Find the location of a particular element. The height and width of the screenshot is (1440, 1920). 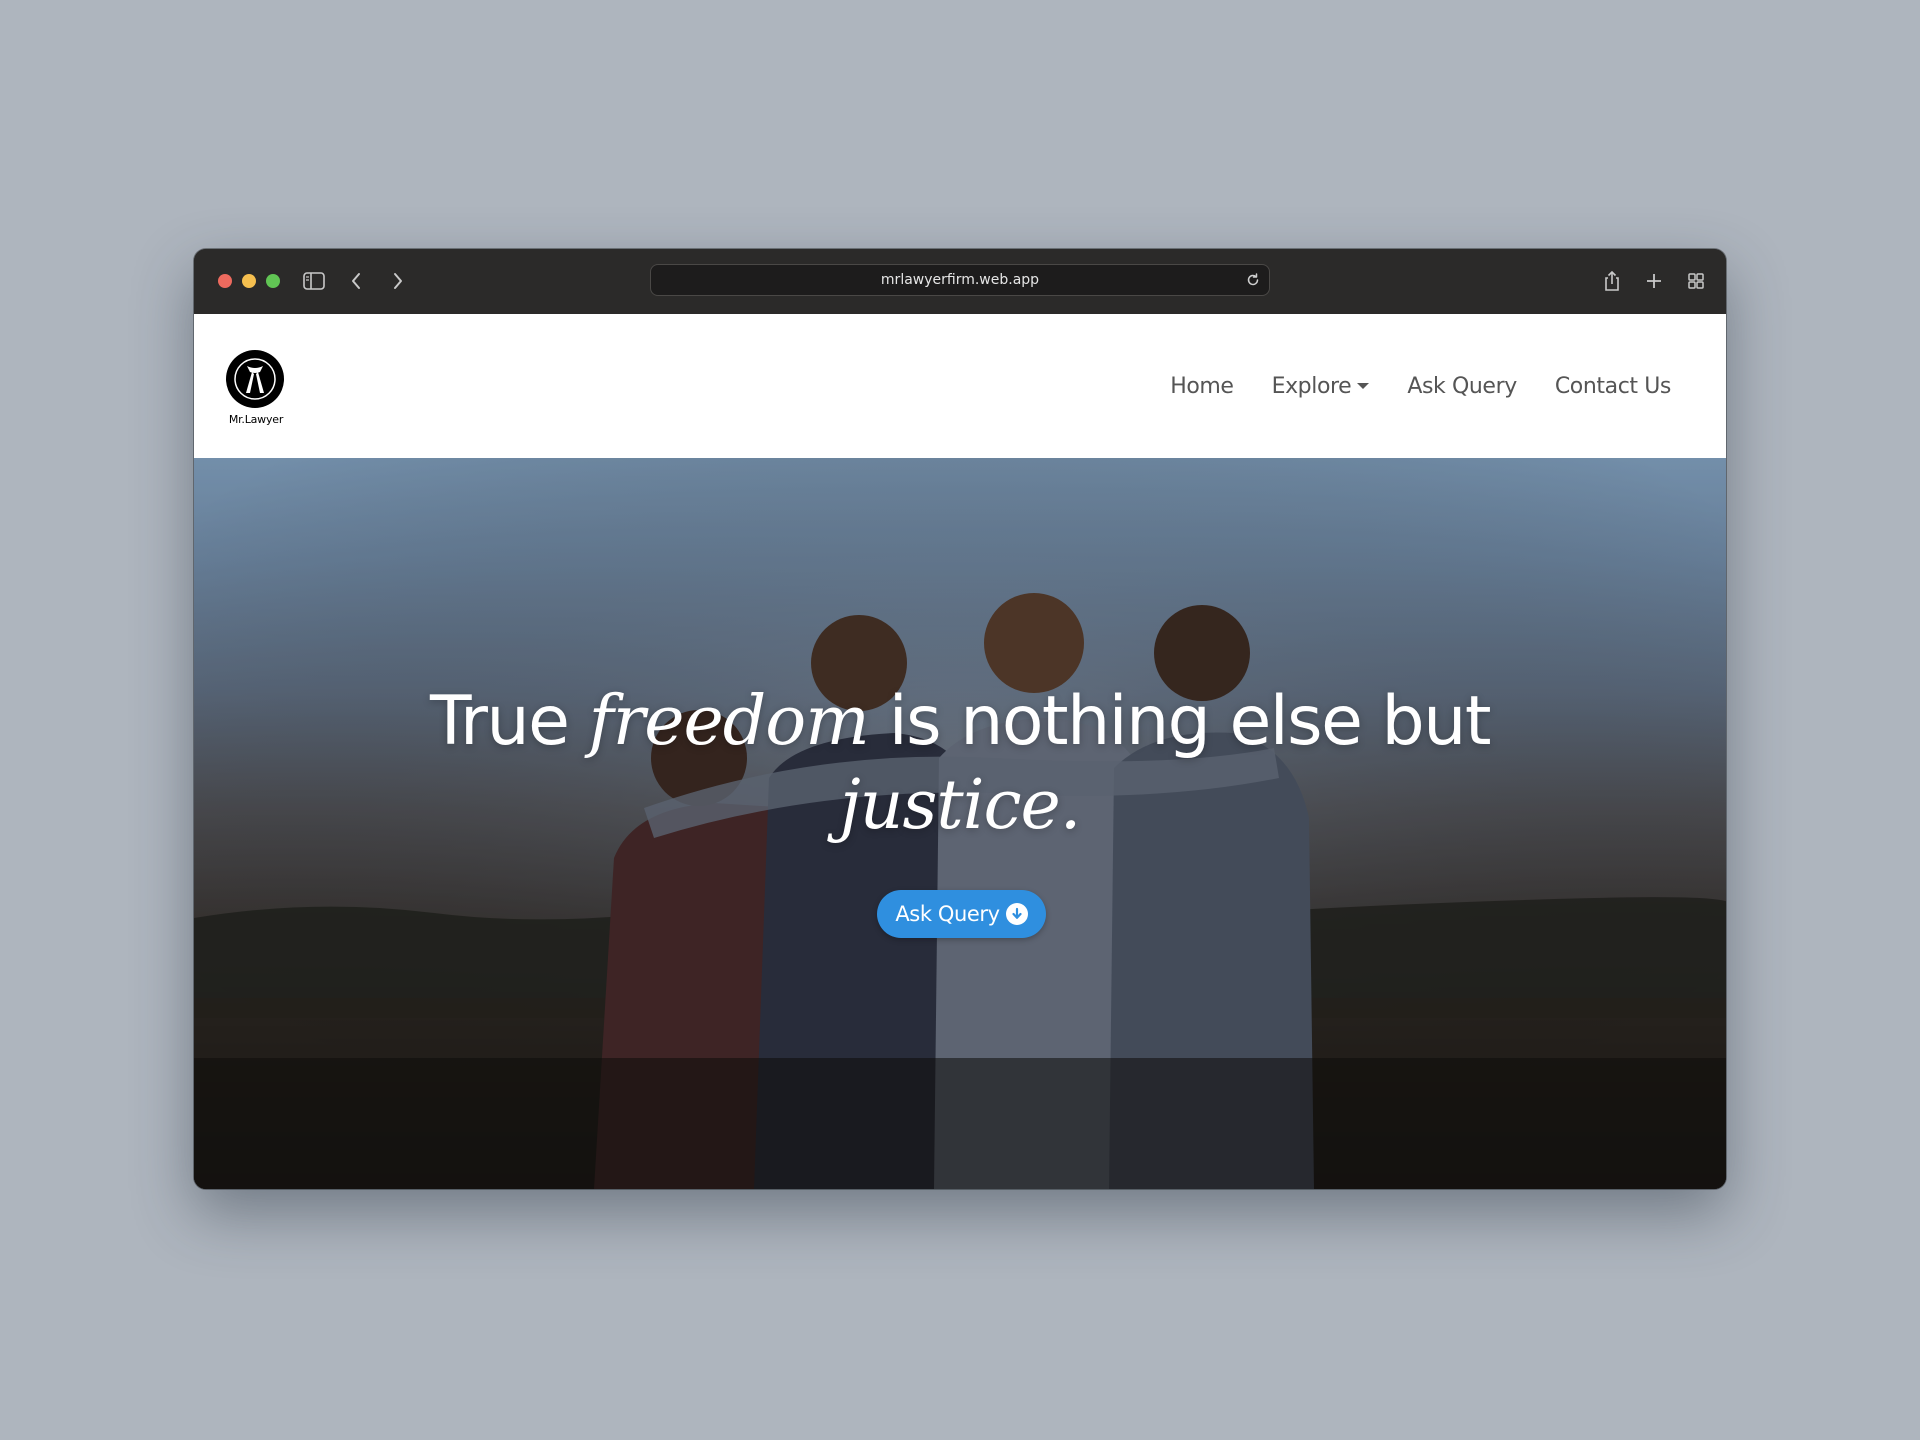

share-icon is located at coordinates (1612, 281).